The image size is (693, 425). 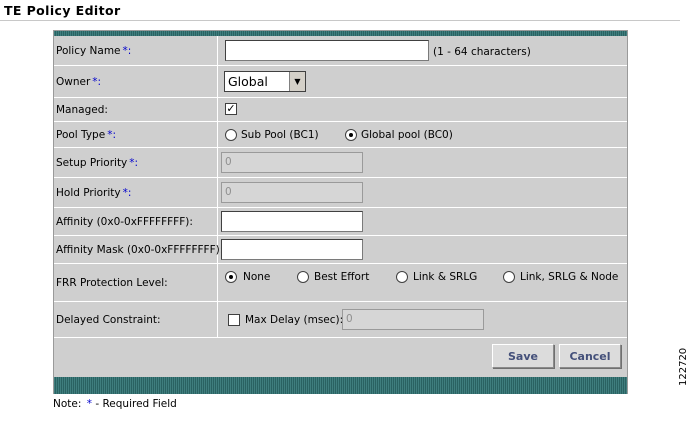 I want to click on frr-link-srlg-node-label: Link, SRLG & Node, so click(x=569, y=277).